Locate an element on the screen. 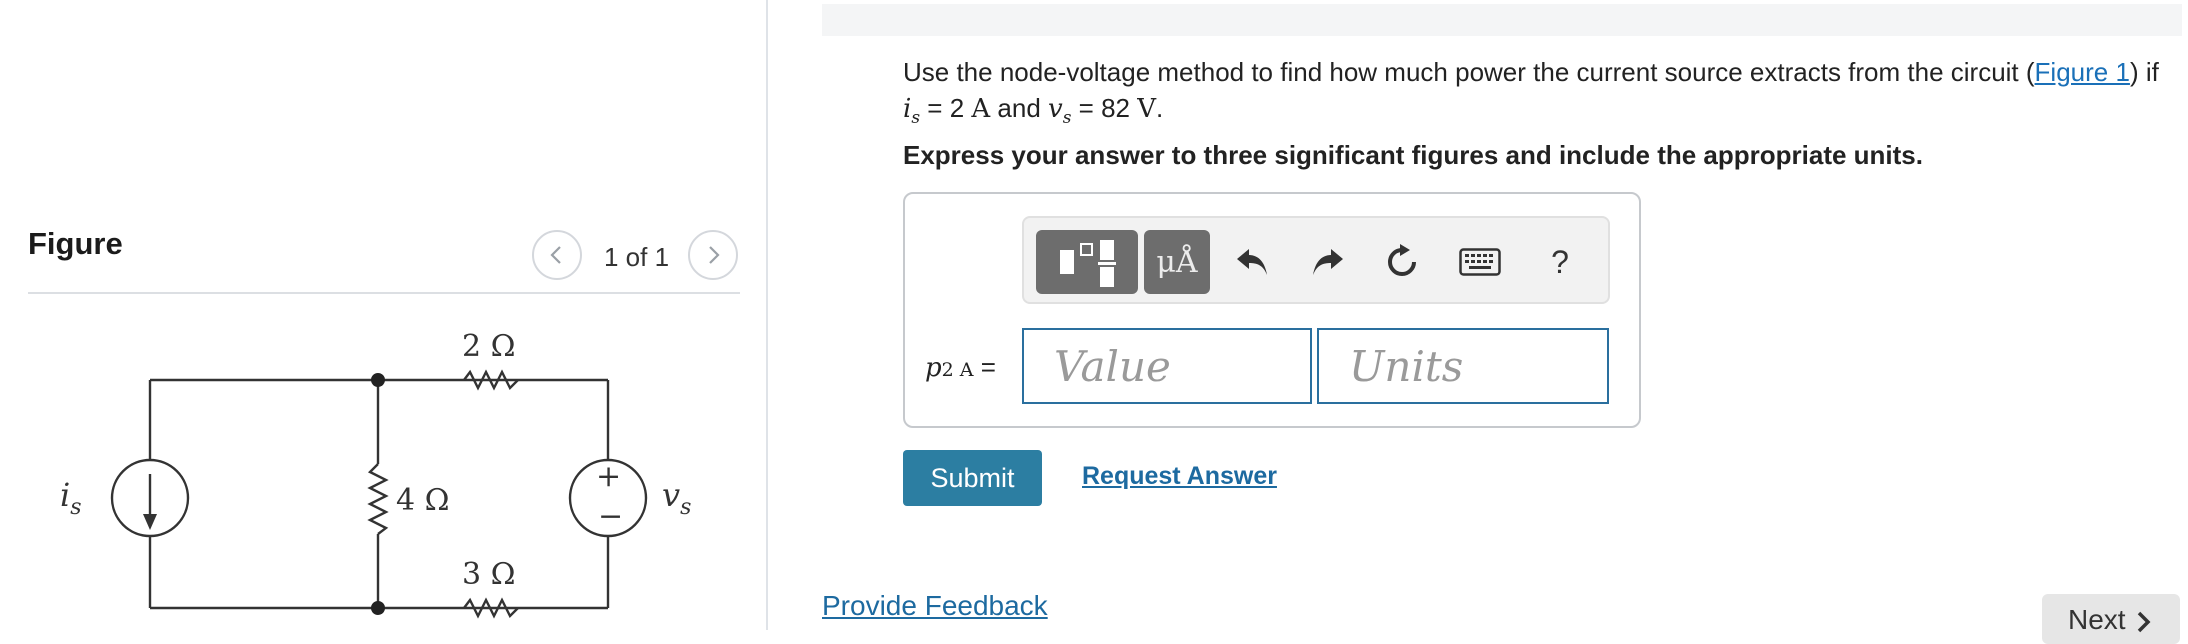 The width and height of the screenshot is (2188, 644). current-arrow is located at coordinates (150, 522).